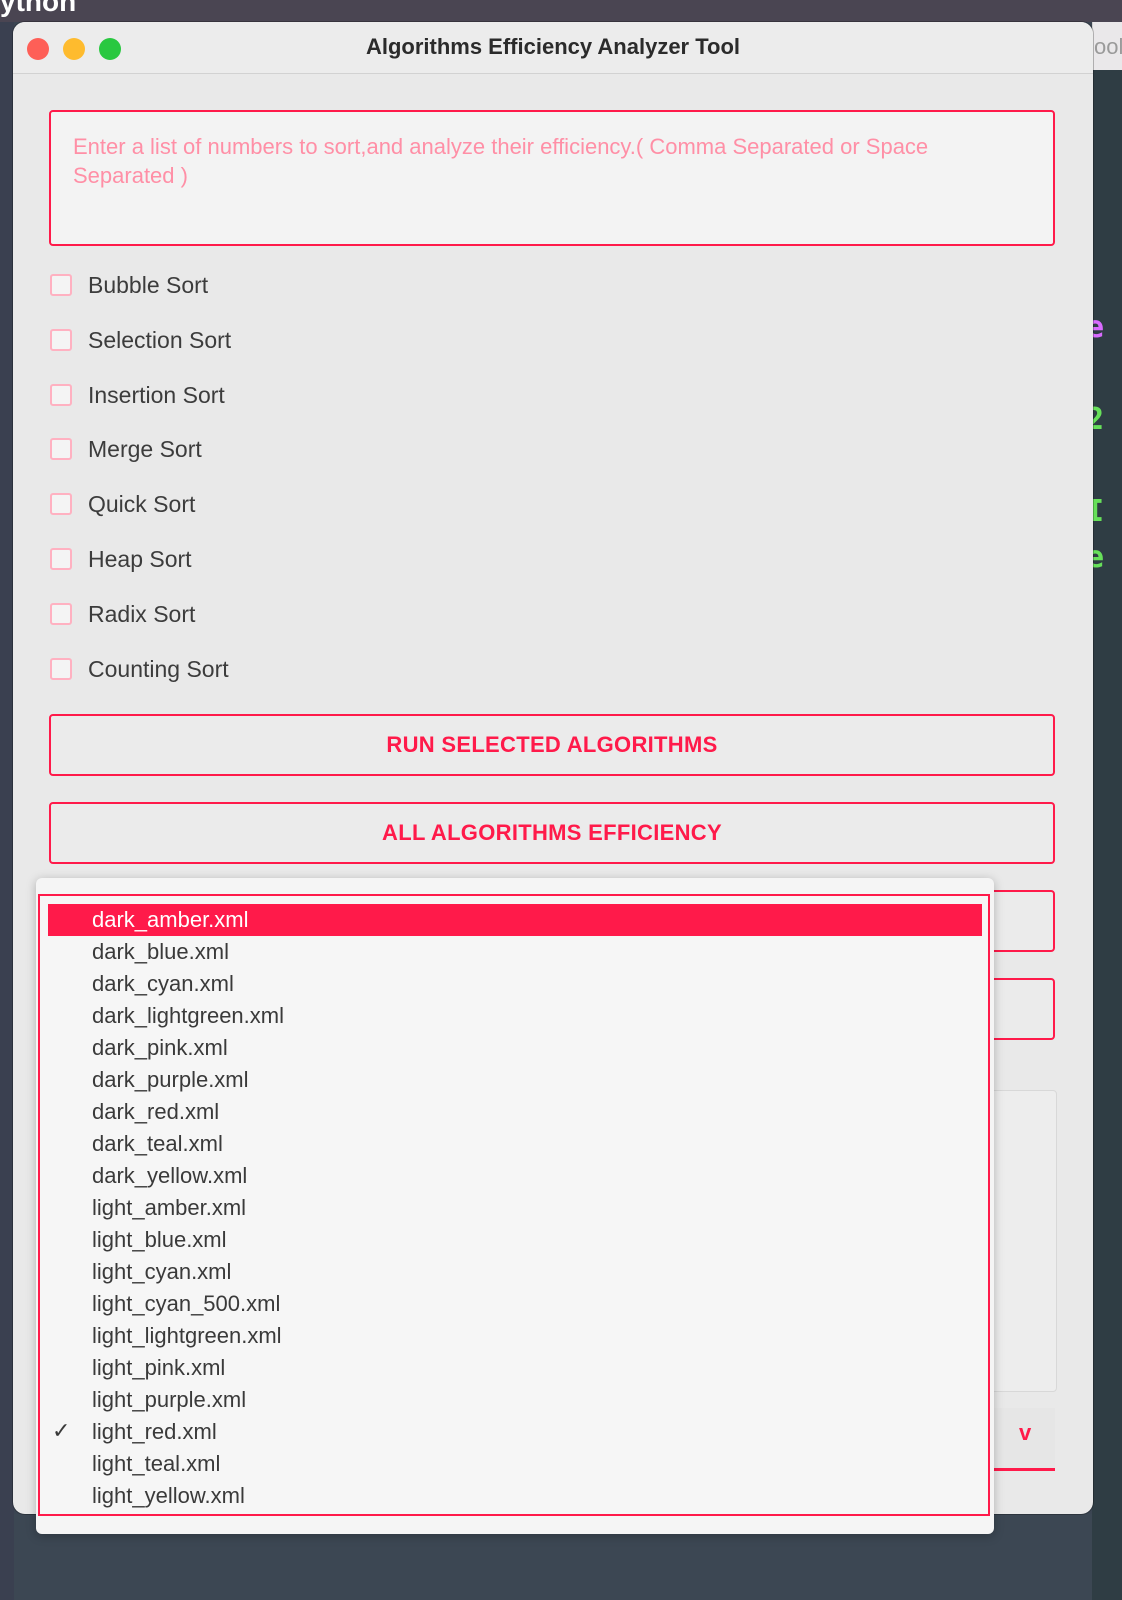 This screenshot has height=1600, width=1122. What do you see at coordinates (145, 449) in the screenshot?
I see `checkbox-label: Merge Sort` at bounding box center [145, 449].